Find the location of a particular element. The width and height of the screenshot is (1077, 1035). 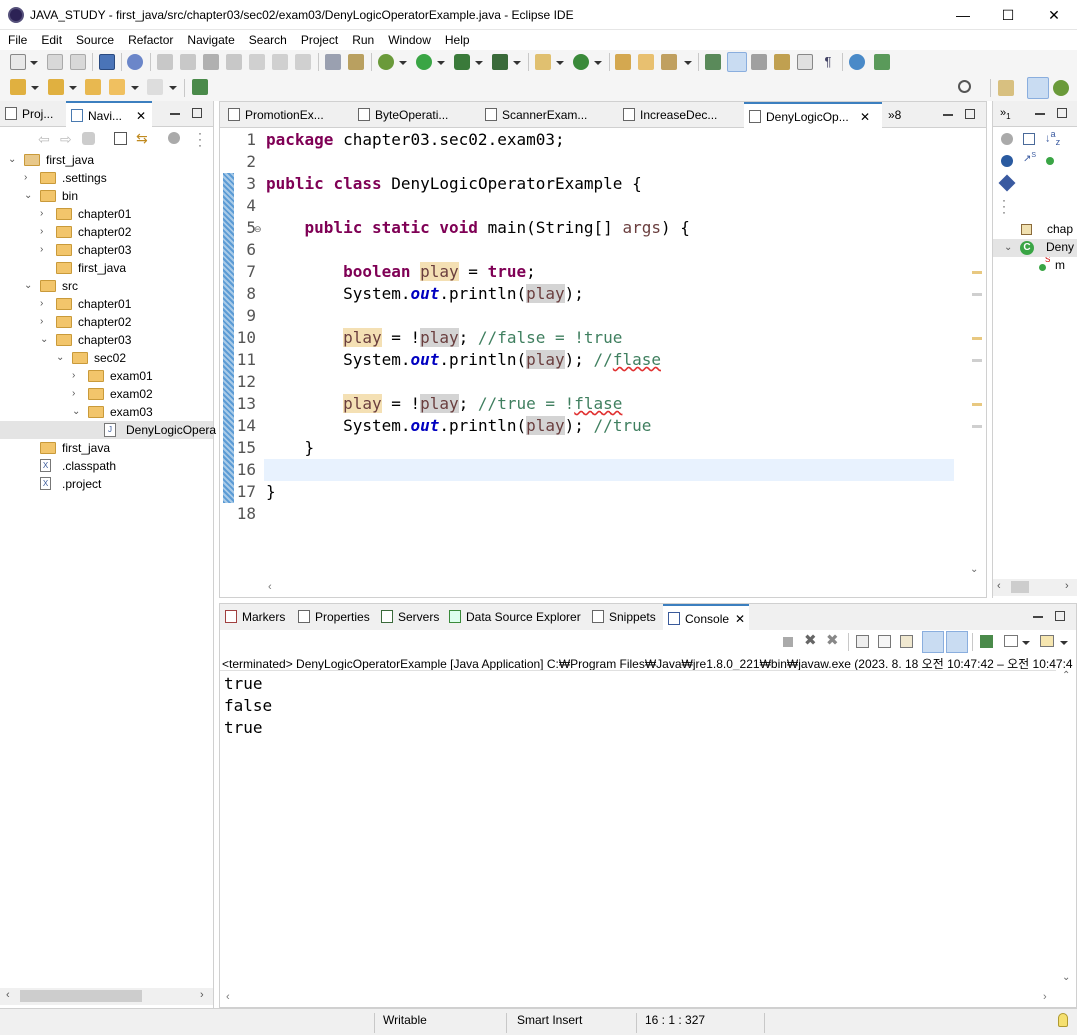

pin-editor-icon is located at coordinates (200, 87).